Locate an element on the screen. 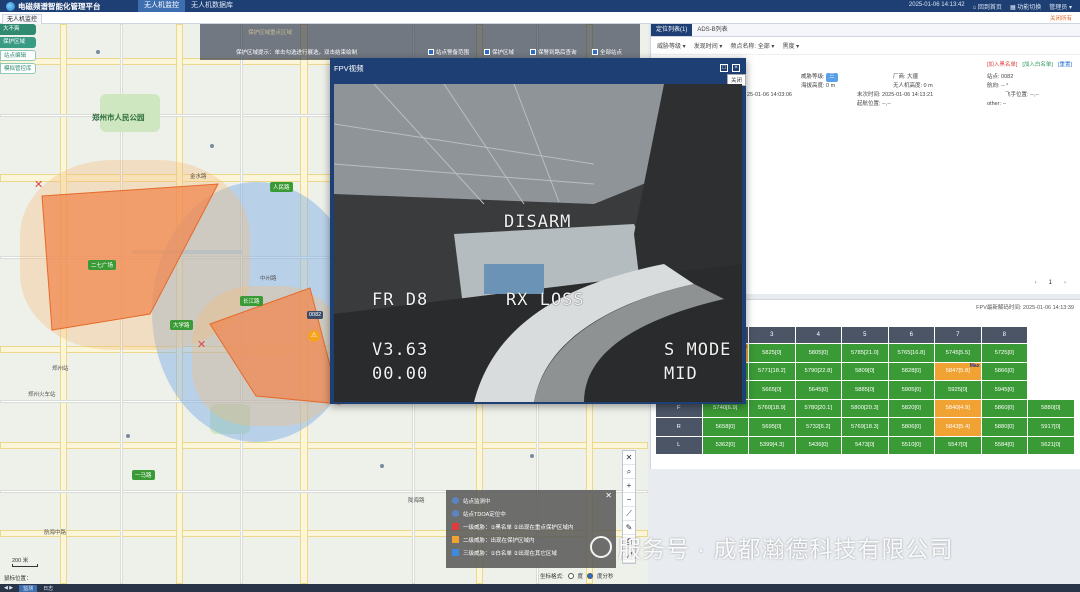  decode-cell: 5732[6.2] is located at coordinates (818, 427).